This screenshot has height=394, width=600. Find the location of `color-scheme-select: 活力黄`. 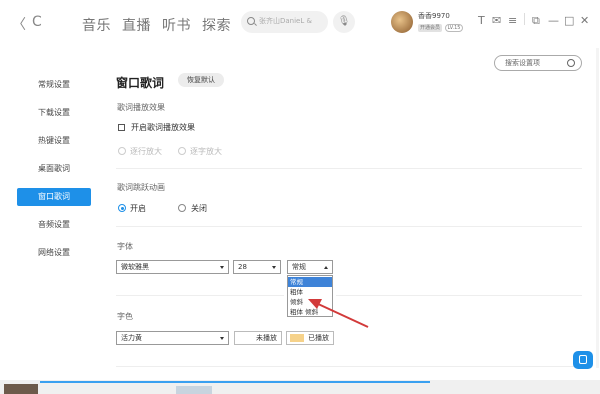

color-scheme-select: 活力黄 is located at coordinates (172, 338).